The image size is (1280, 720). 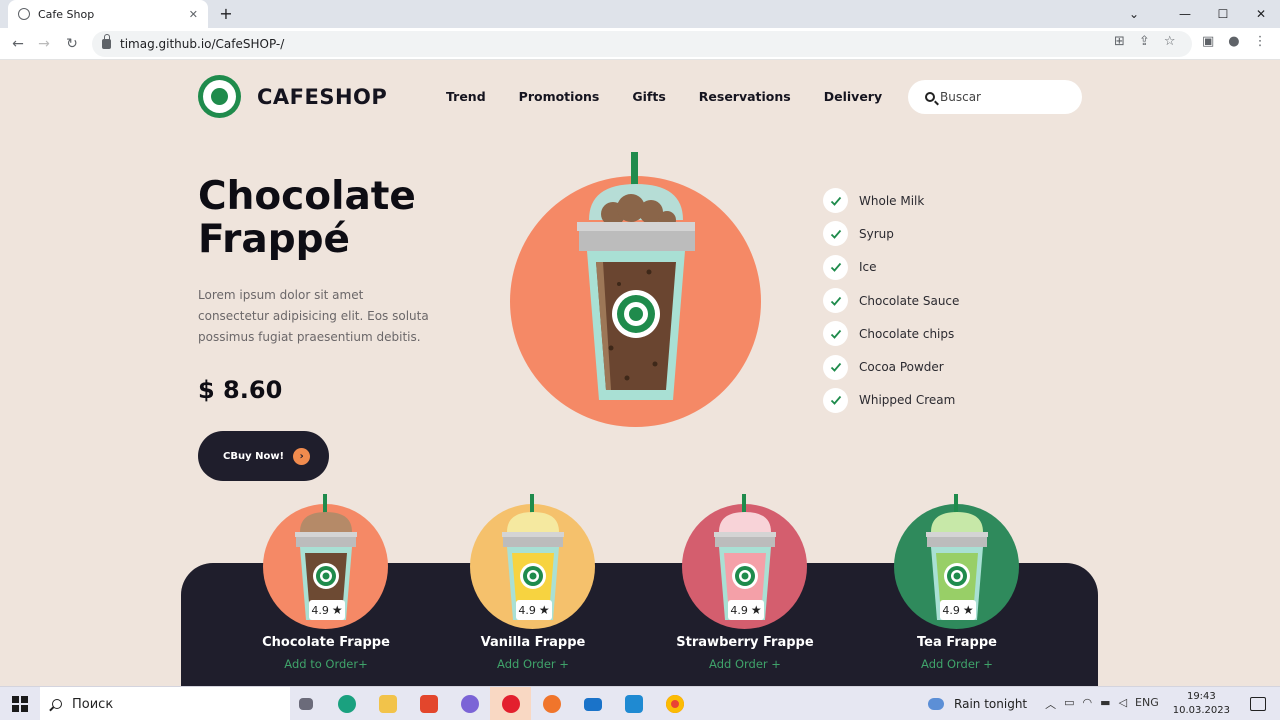 What do you see at coordinates (1208, 41) in the screenshot?
I see `side-panel-icon: ▣` at bounding box center [1208, 41].